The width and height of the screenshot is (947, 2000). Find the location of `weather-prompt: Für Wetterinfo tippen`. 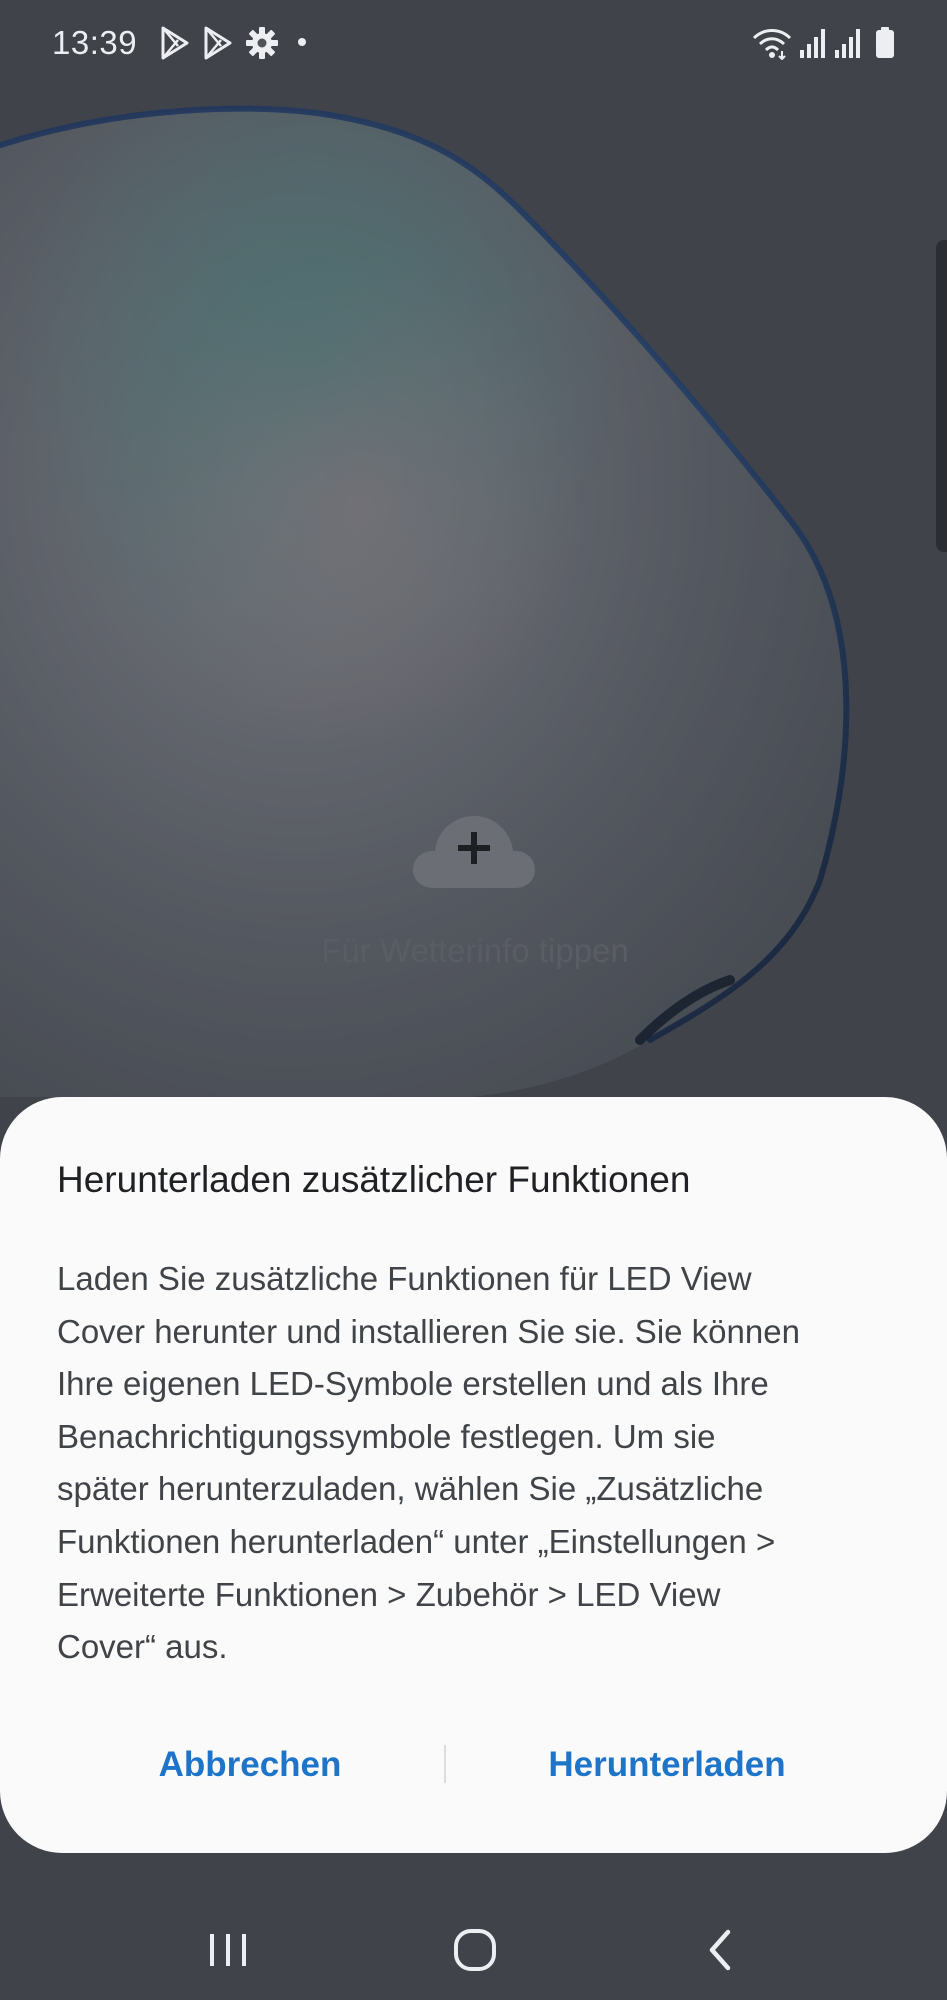

weather-prompt: Für Wetterinfo tippen is located at coordinates (475, 950).